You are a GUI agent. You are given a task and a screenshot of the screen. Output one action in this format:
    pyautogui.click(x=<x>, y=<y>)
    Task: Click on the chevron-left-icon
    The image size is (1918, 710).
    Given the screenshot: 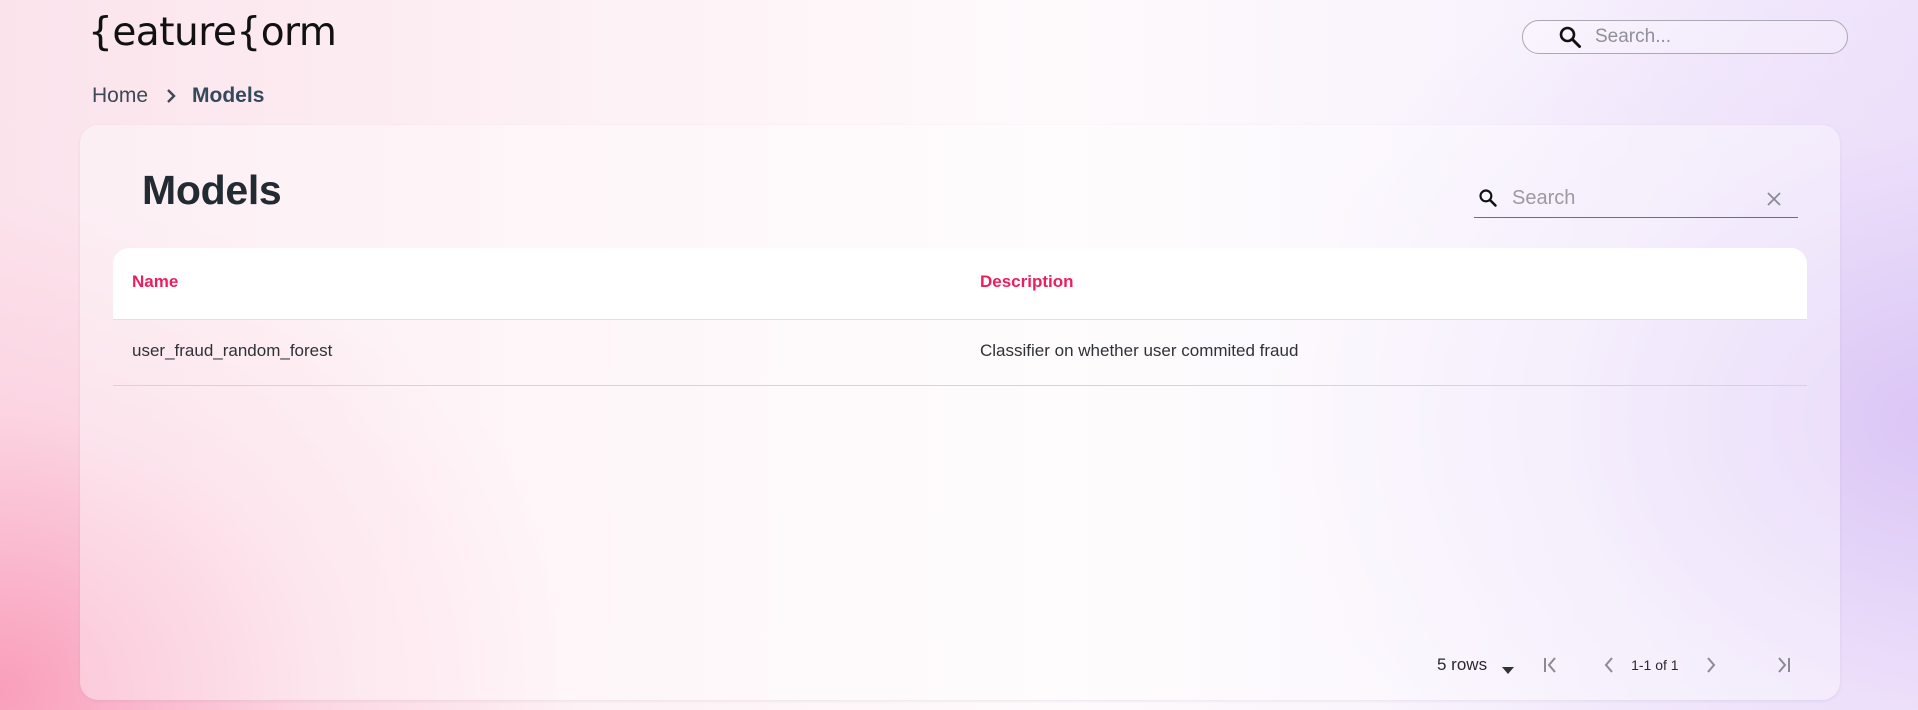 What is the action you would take?
    pyautogui.click(x=1609, y=665)
    